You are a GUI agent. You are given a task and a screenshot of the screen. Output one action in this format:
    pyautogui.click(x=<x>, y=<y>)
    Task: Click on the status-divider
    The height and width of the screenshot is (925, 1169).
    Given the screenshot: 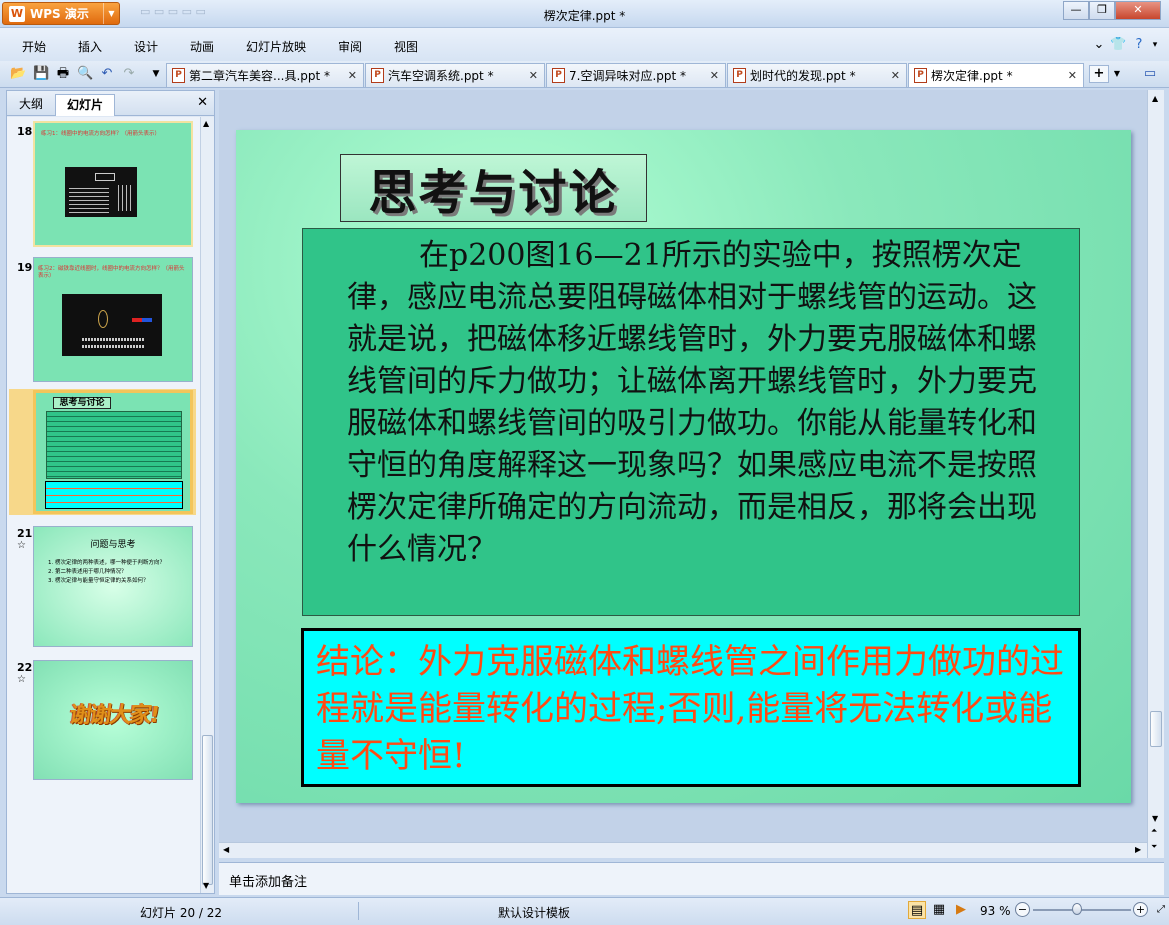 What is the action you would take?
    pyautogui.click(x=358, y=911)
    